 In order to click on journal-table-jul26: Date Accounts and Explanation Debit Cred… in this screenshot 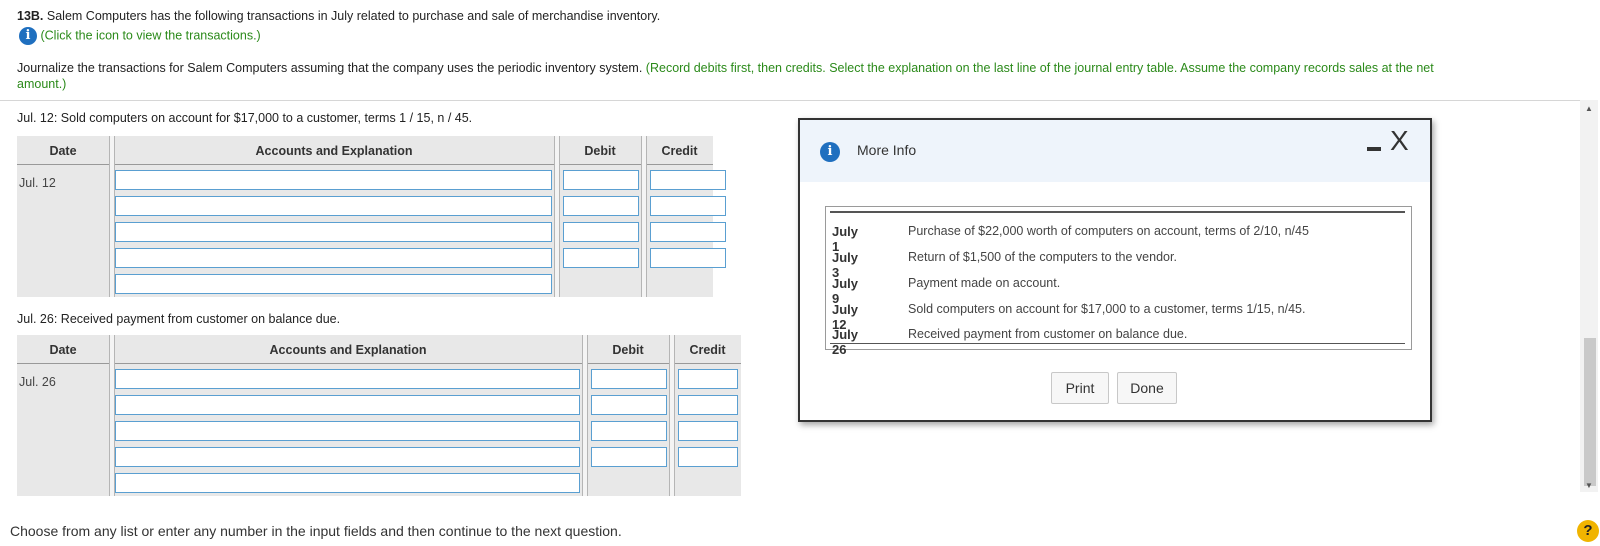, I will do `click(379, 415)`.